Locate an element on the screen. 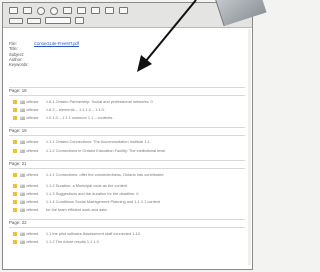 The width and height of the screenshot is (320, 272). pointer-arrow-icon is located at coordinates (167, 36).